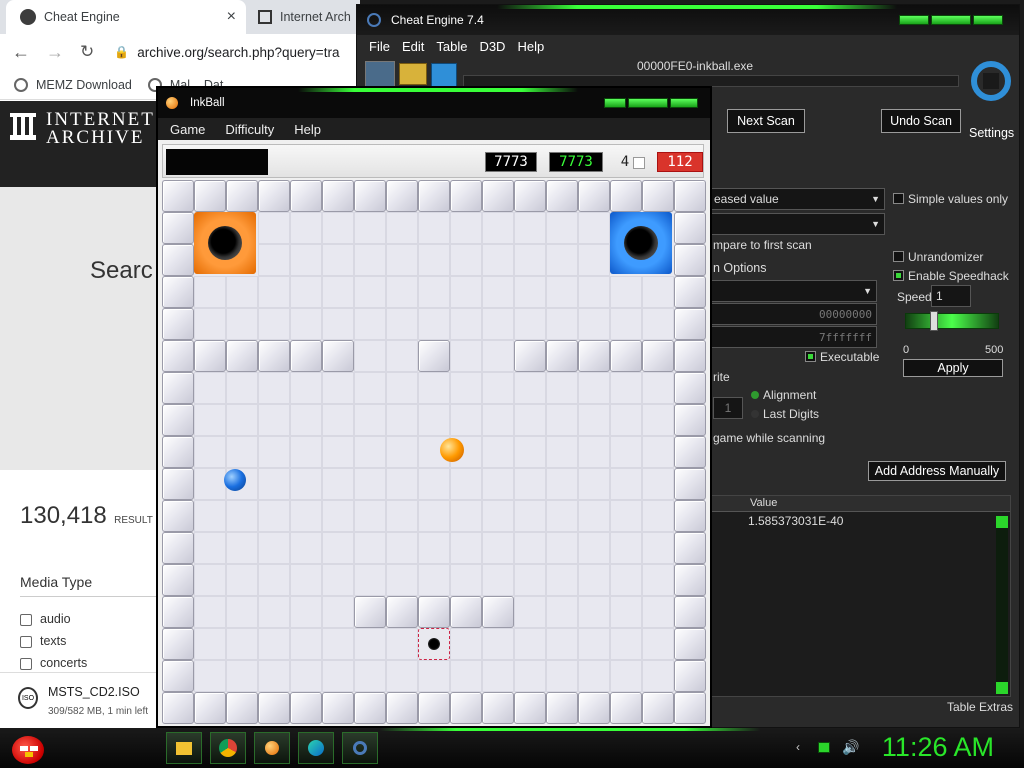 The image size is (1024, 768). What do you see at coordinates (842, 357) in the screenshot?
I see `executable-checkbox: Executable` at bounding box center [842, 357].